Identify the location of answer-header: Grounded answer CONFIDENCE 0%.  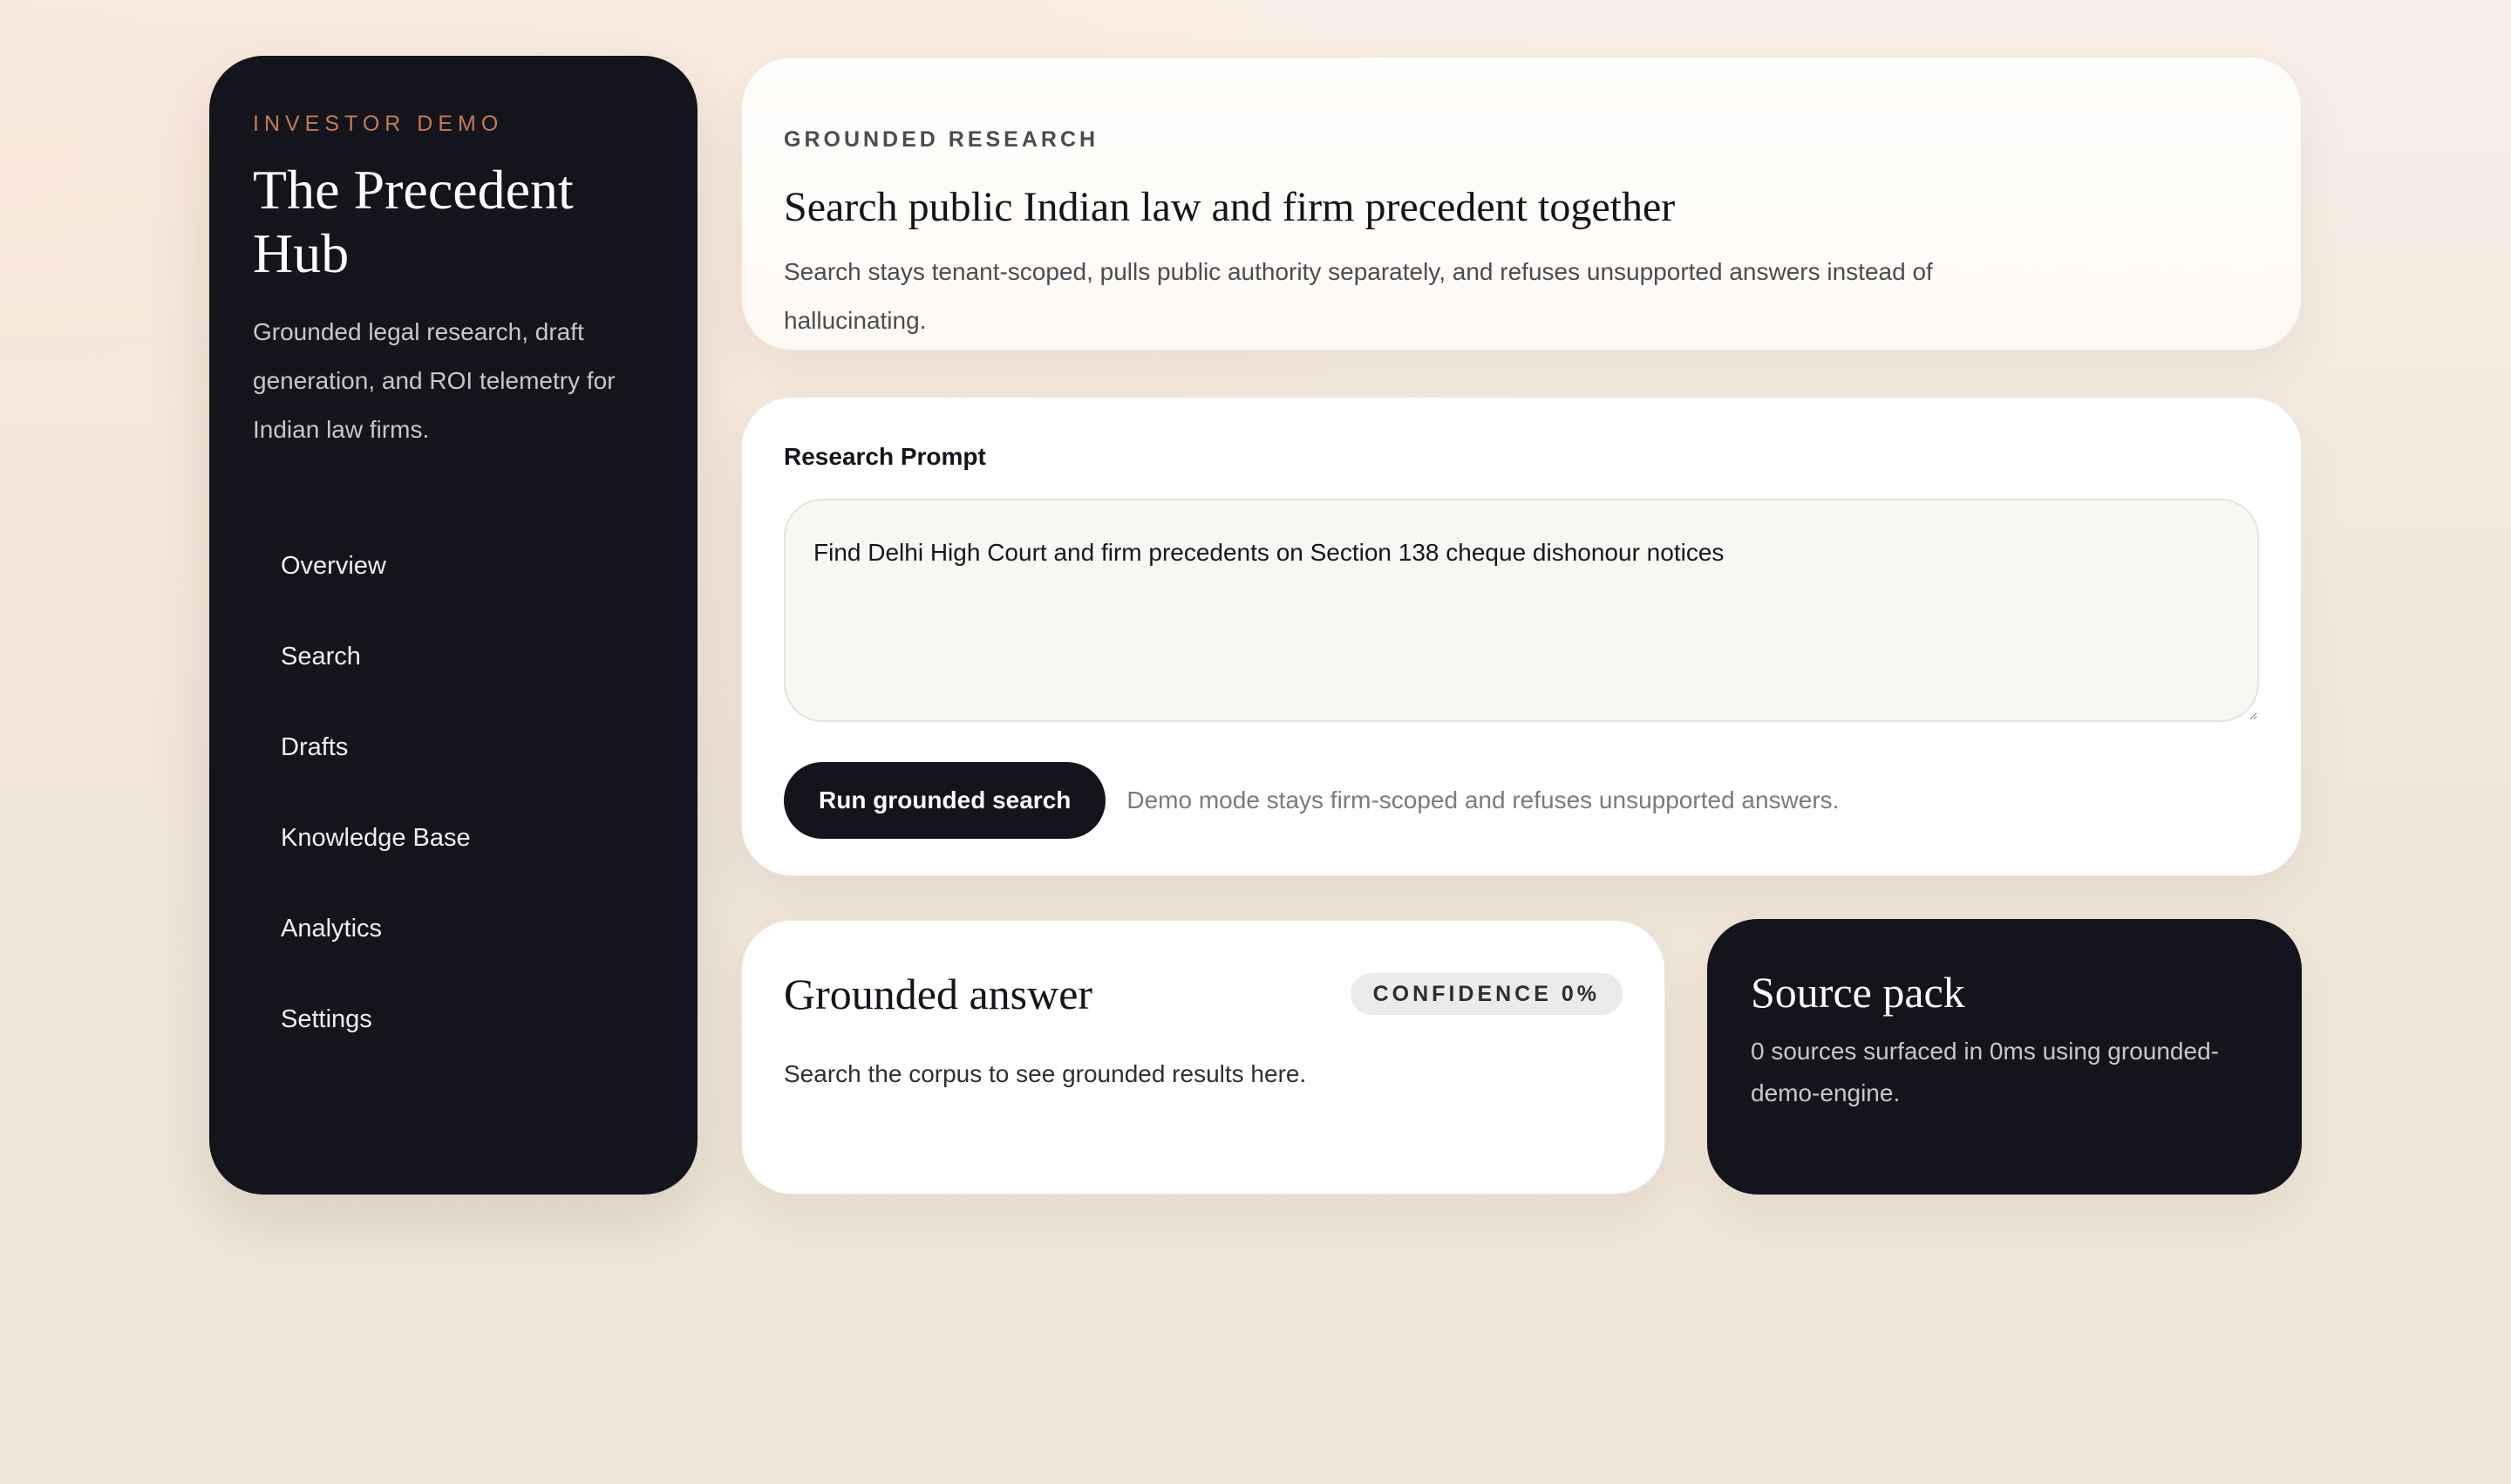
(1203, 994).